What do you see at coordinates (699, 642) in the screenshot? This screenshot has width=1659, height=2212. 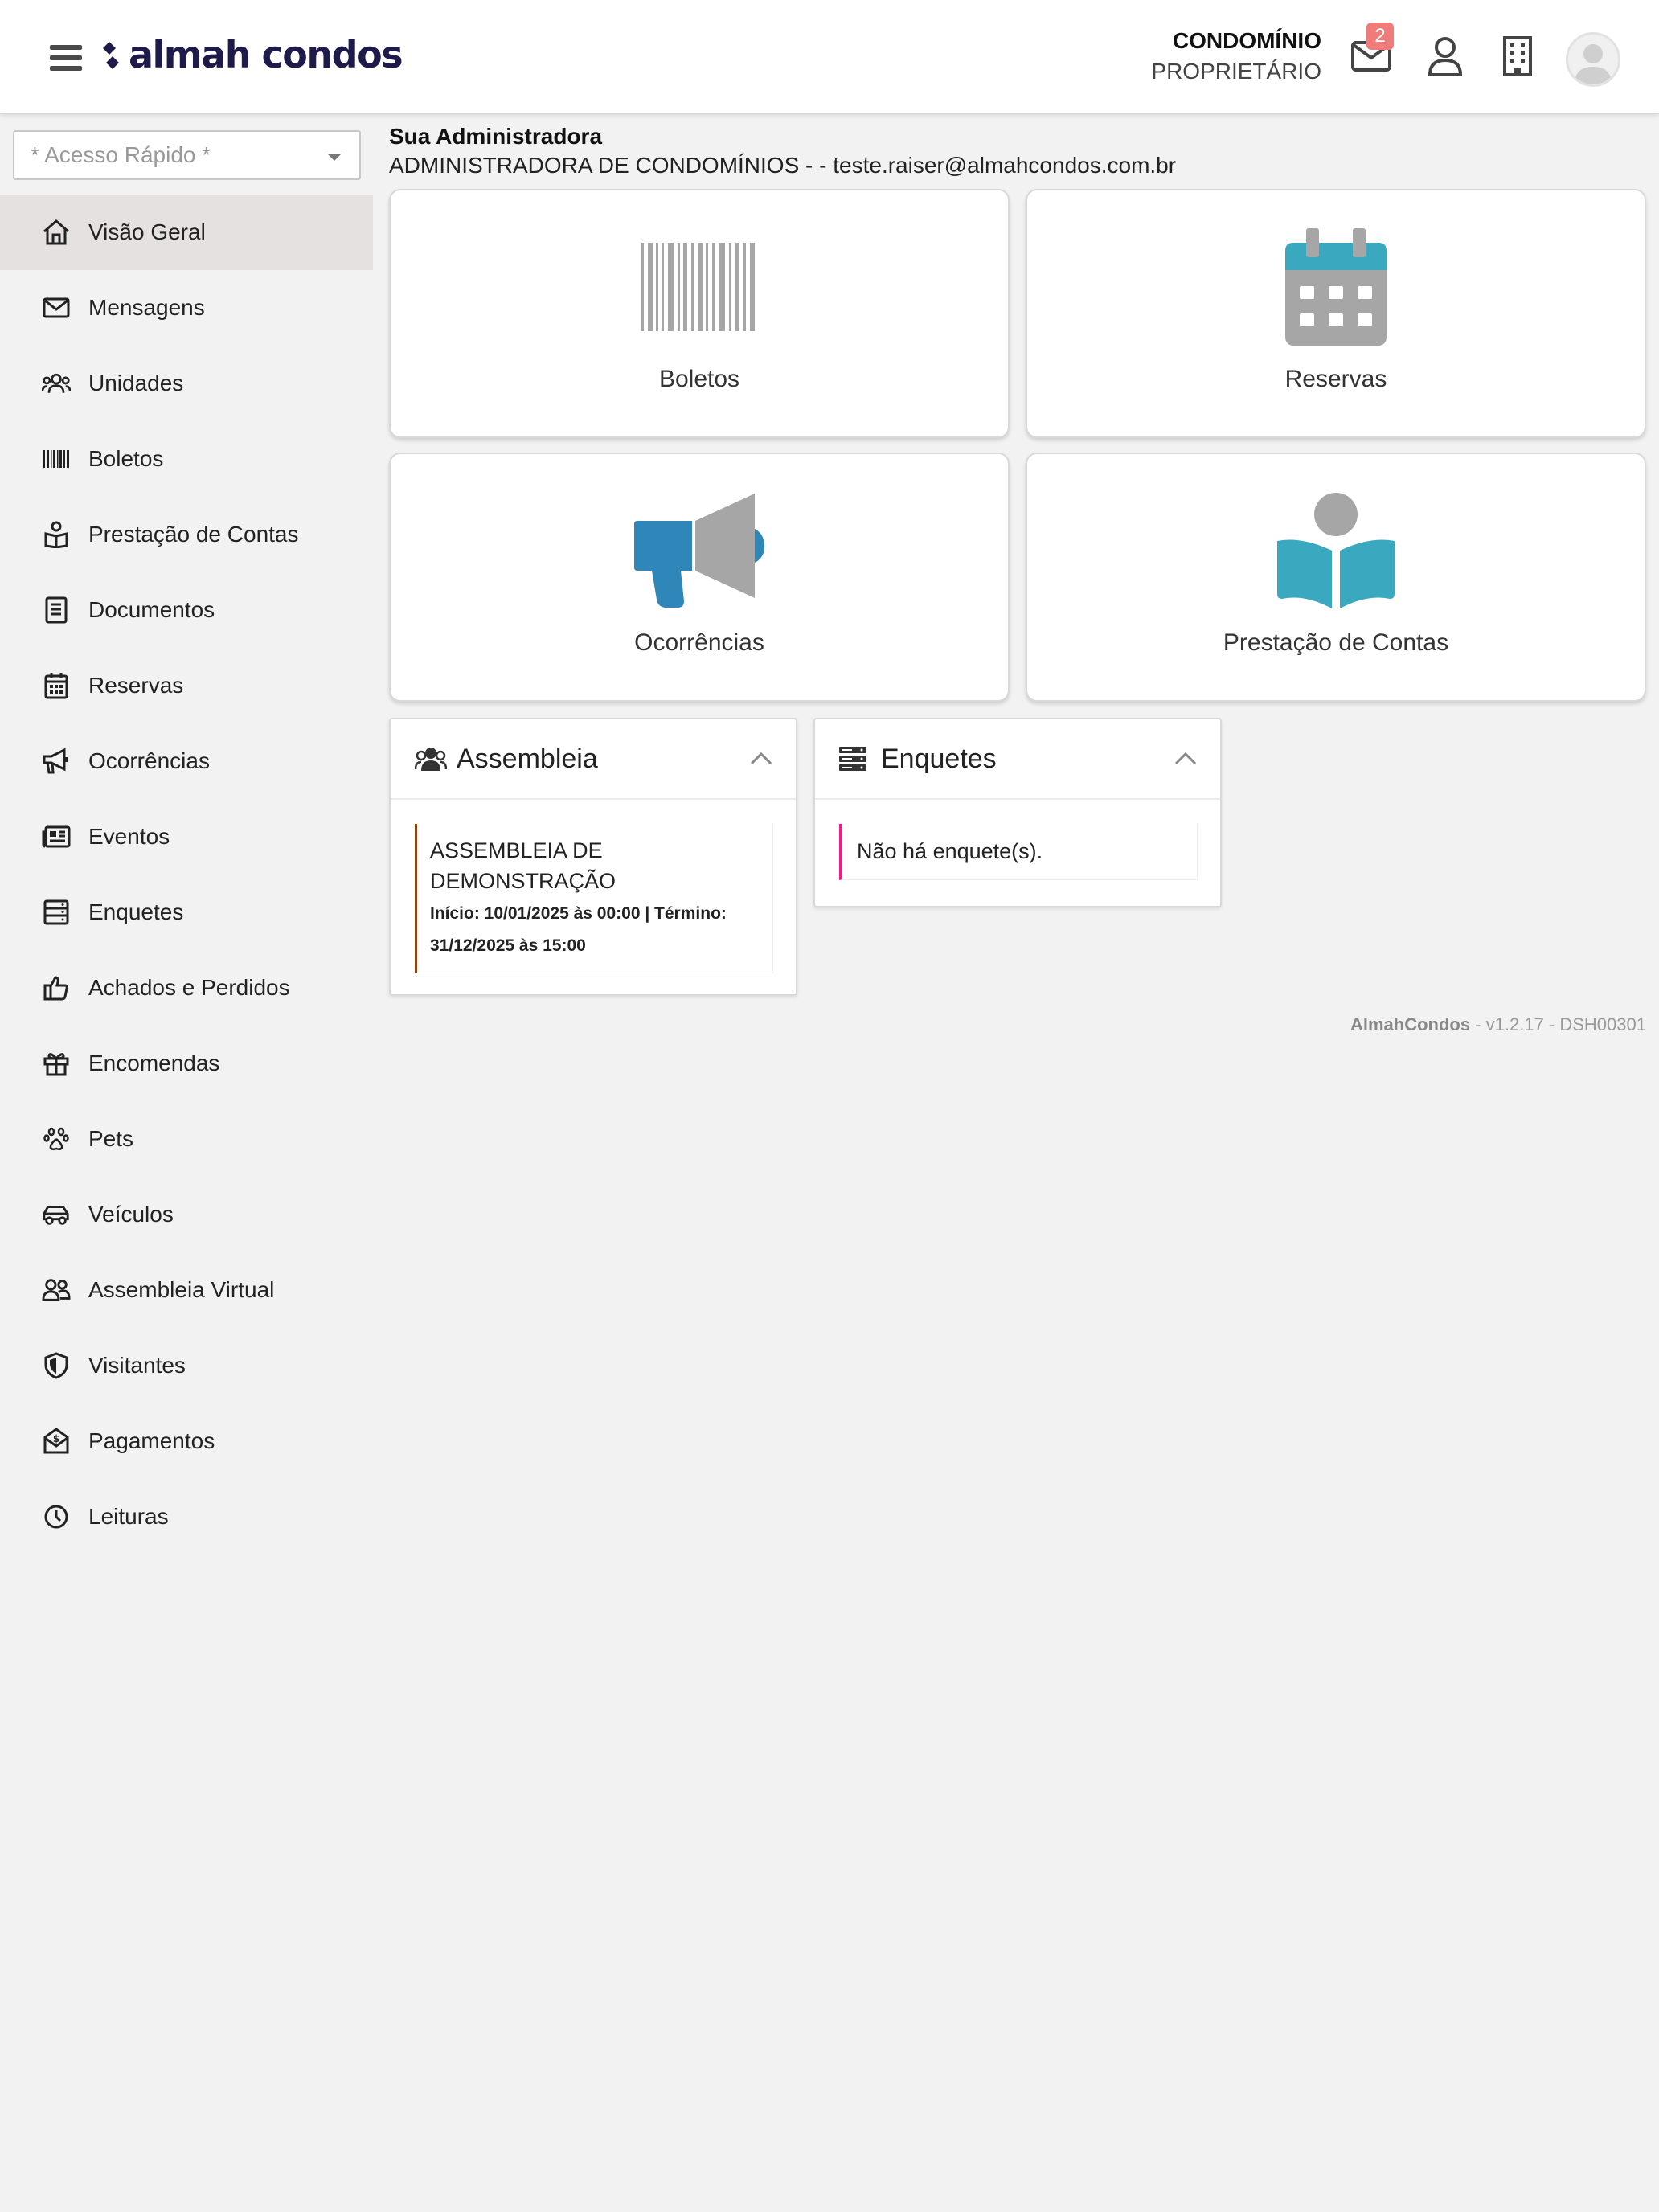 I see `tile-label: Ocorrências` at bounding box center [699, 642].